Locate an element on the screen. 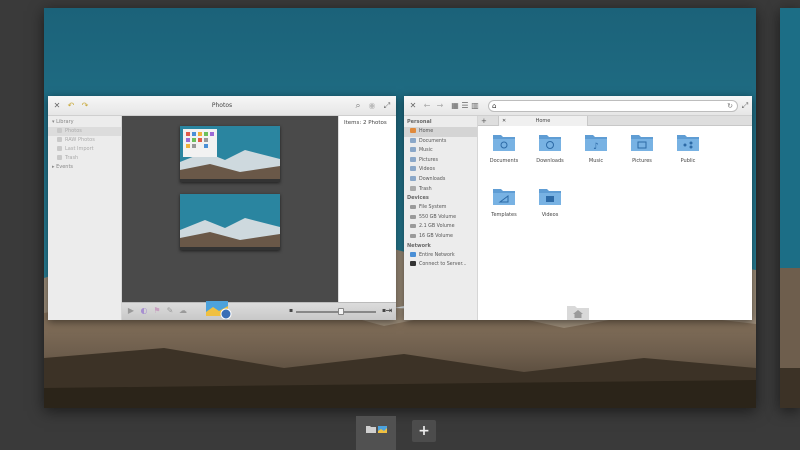  sidebar-item-volume-2-1: 2.1 GB Volume is located at coordinates (440, 227).